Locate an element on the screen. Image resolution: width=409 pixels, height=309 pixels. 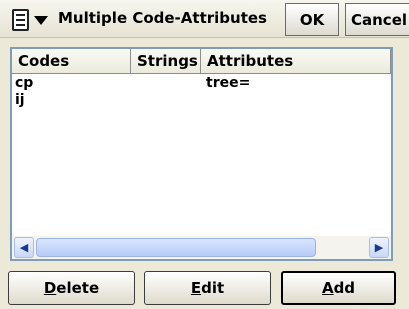
cell-code: cp is located at coordinates (24, 83).